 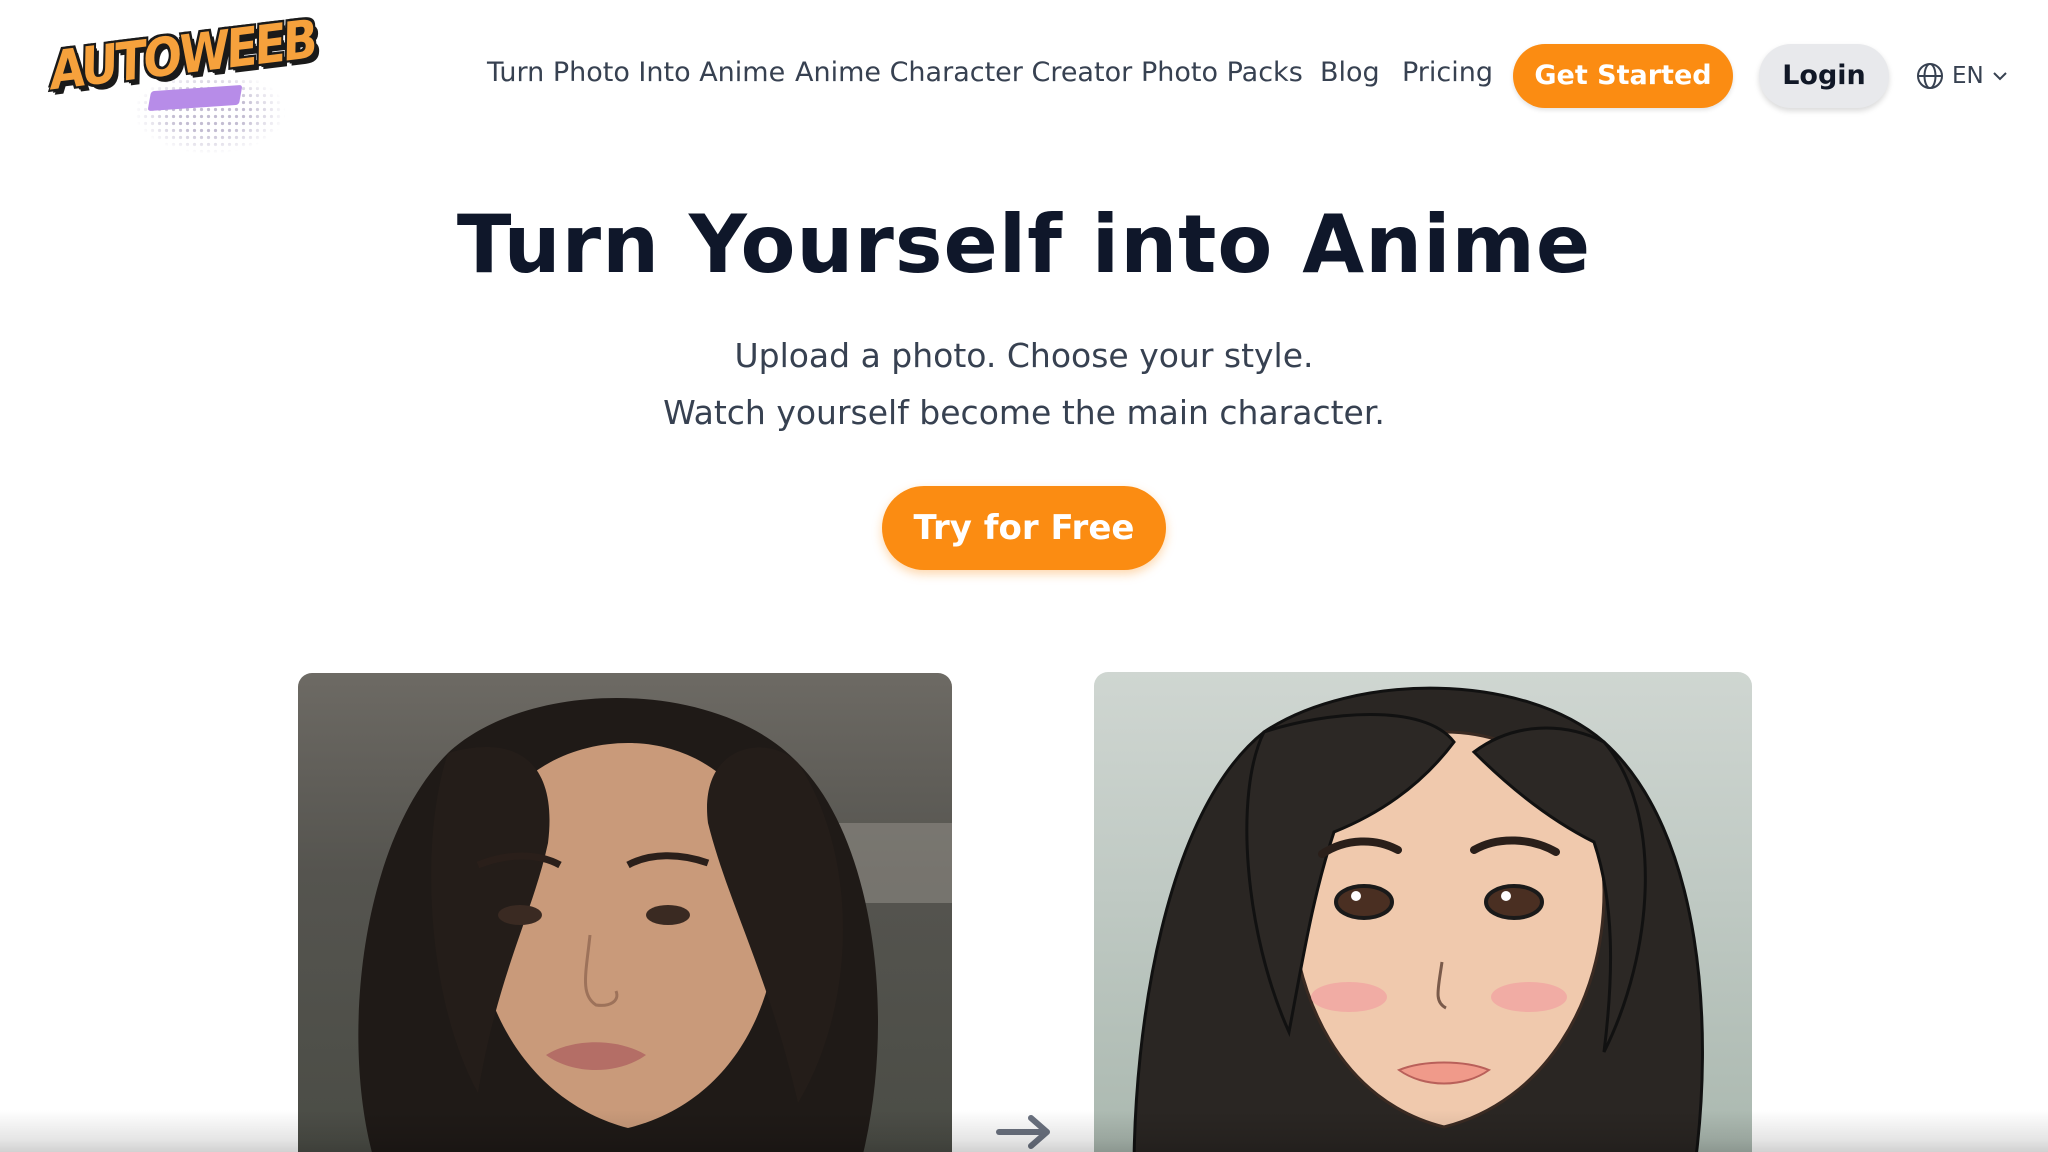 What do you see at coordinates (1350, 72) in the screenshot?
I see `nav-link-blog: Blog` at bounding box center [1350, 72].